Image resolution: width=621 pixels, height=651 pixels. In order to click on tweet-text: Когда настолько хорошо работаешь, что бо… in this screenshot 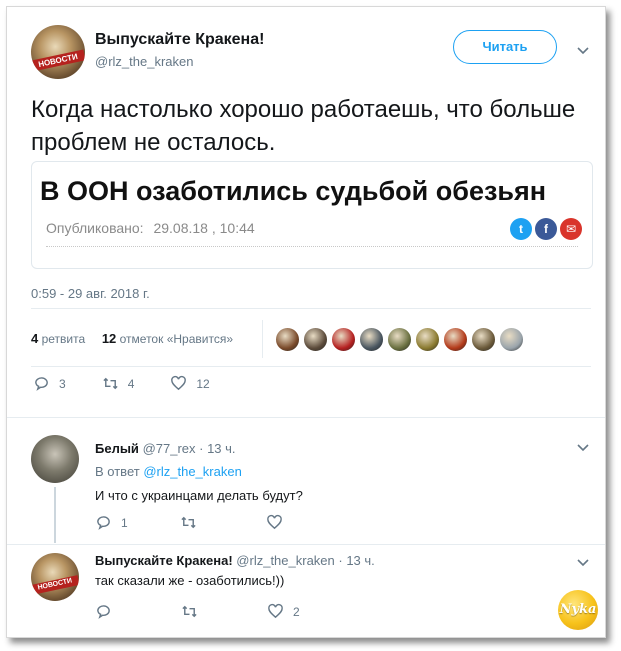, I will do `click(303, 126)`.